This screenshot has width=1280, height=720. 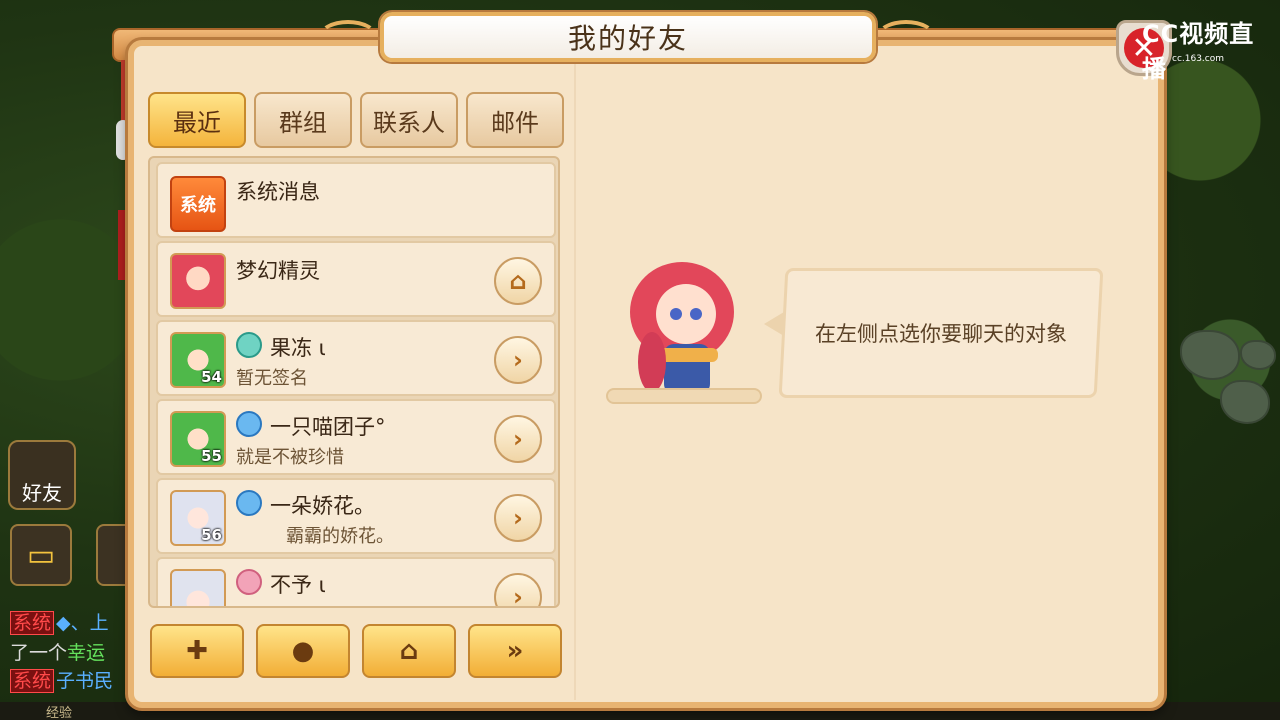 I want to click on watermark-brand: CC视频直播, so click(x=1198, y=51).